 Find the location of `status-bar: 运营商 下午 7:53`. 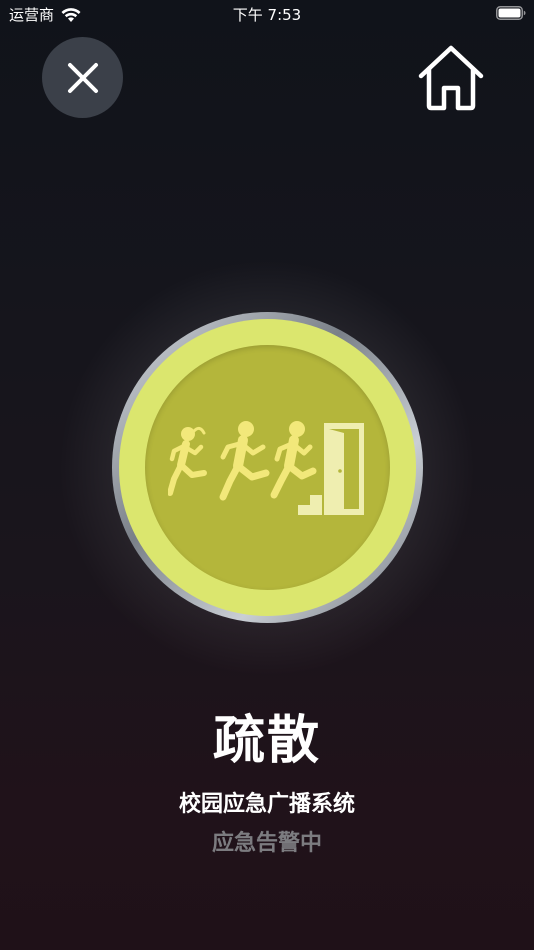

status-bar: 运营商 下午 7:53 is located at coordinates (267, 14).